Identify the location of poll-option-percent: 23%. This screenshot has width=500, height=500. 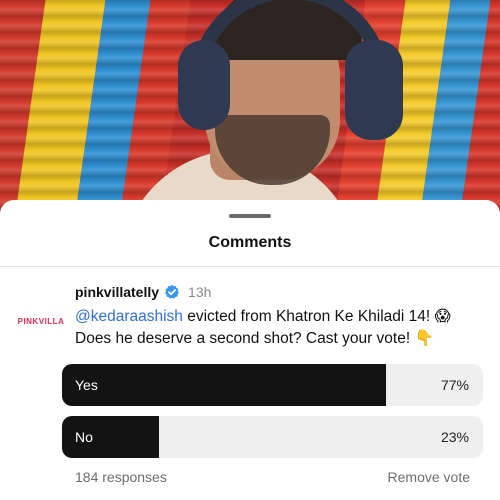
(454, 437).